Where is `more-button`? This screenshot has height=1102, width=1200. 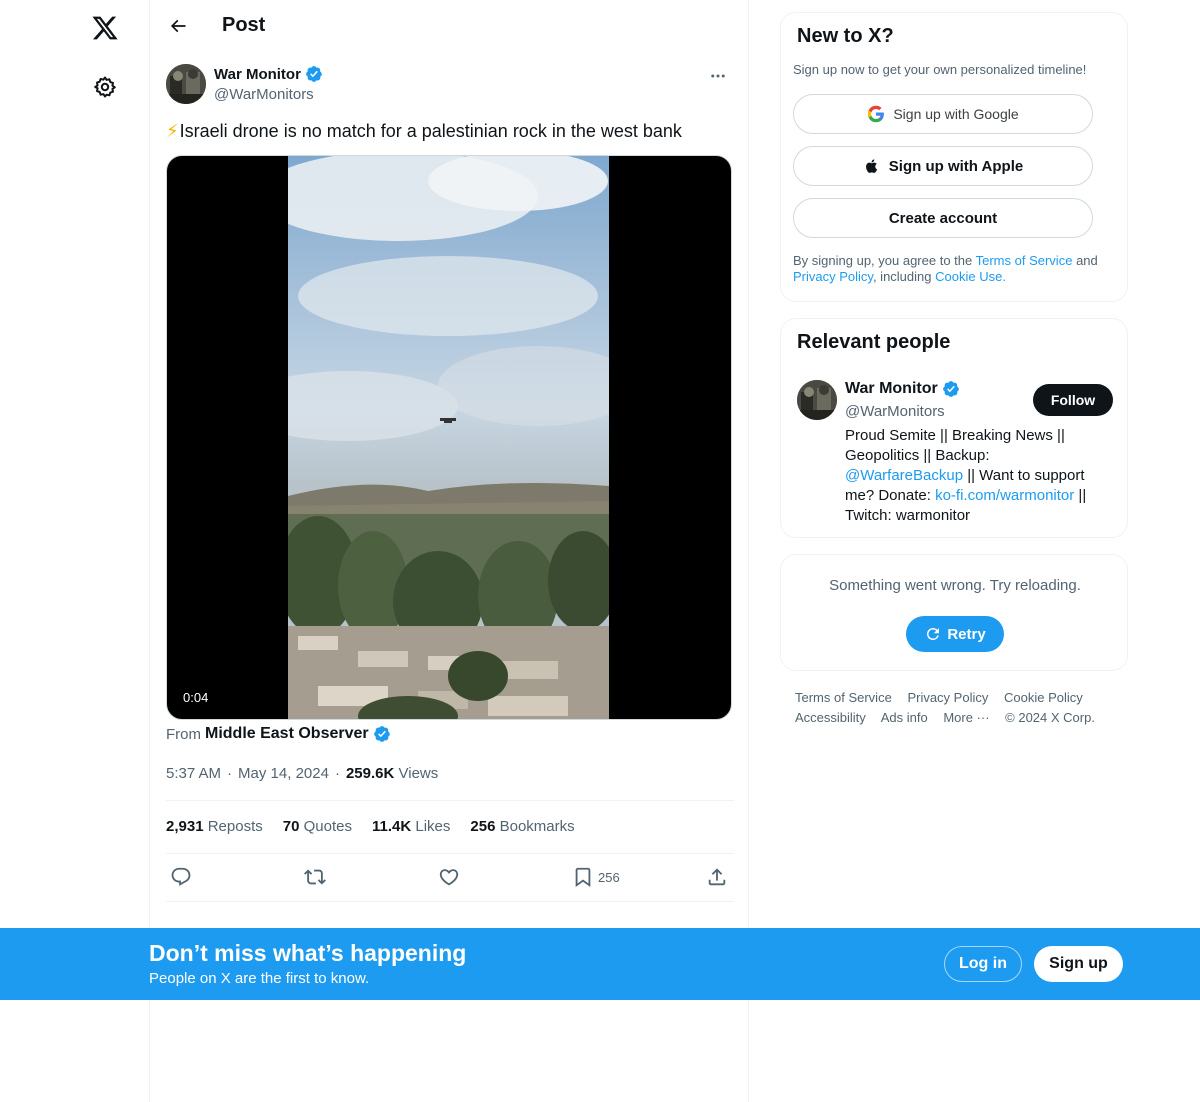 more-button is located at coordinates (718, 76).